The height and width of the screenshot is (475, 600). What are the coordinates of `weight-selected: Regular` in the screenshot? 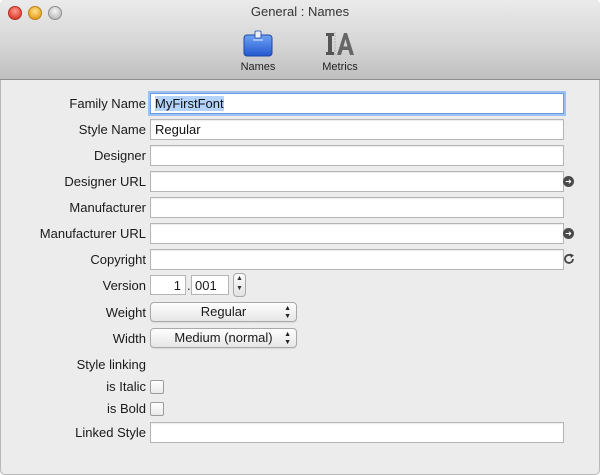 It's located at (223, 311).